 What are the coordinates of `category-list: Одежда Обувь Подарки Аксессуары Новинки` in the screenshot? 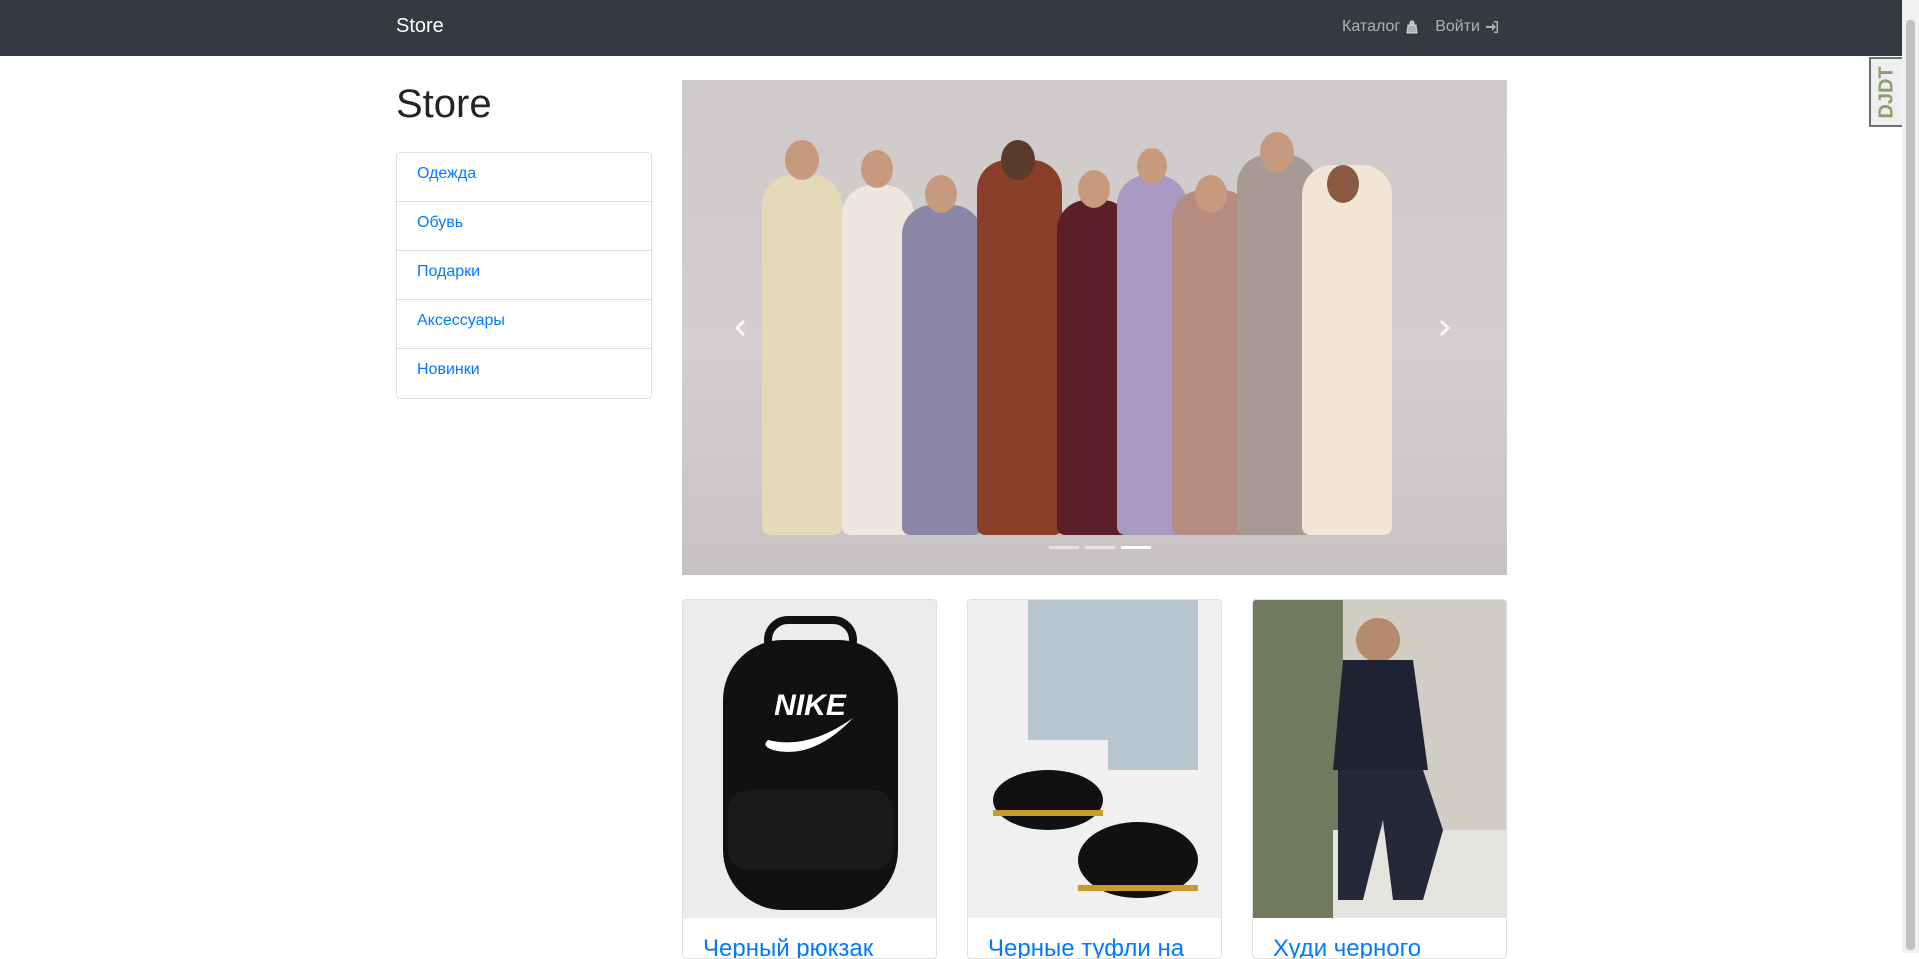 It's located at (524, 275).